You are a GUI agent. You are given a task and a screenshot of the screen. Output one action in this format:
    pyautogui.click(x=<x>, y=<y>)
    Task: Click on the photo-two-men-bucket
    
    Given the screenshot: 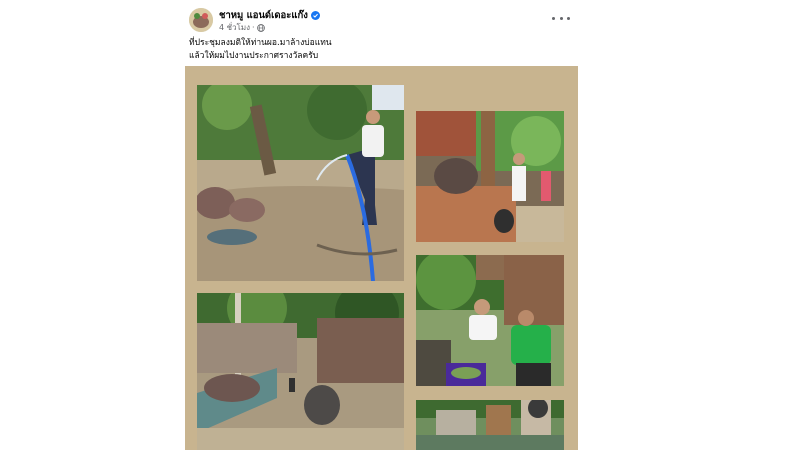 What is the action you would take?
    pyautogui.click(x=490, y=320)
    